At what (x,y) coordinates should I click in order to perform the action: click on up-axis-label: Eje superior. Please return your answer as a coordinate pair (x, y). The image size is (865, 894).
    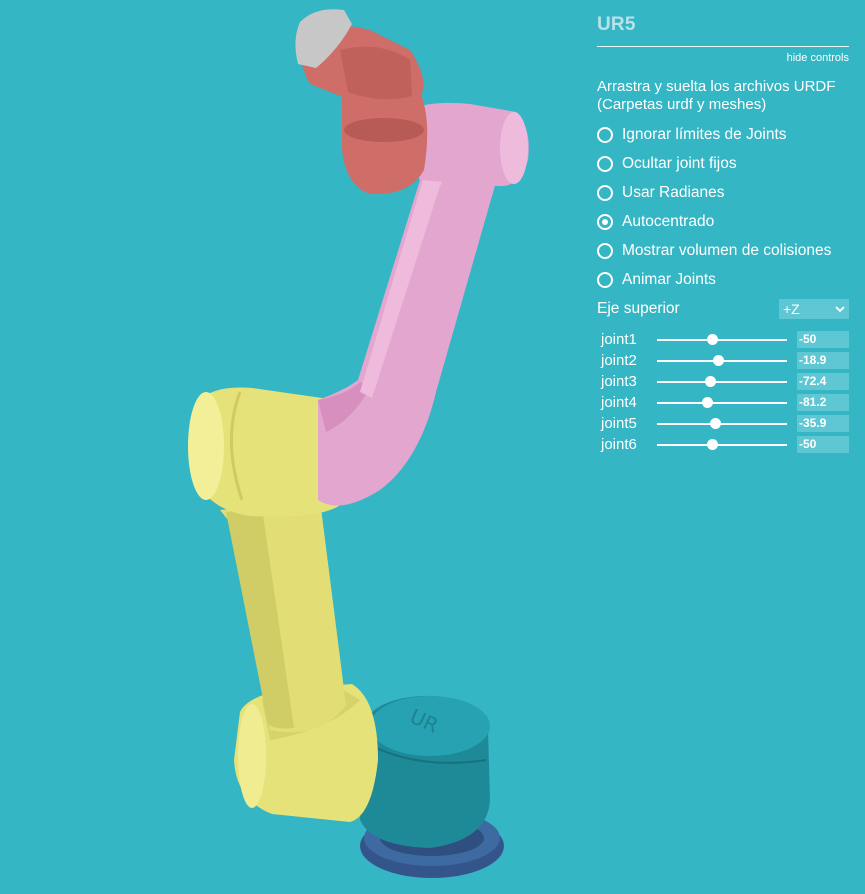
    Looking at the image, I should click on (638, 308).